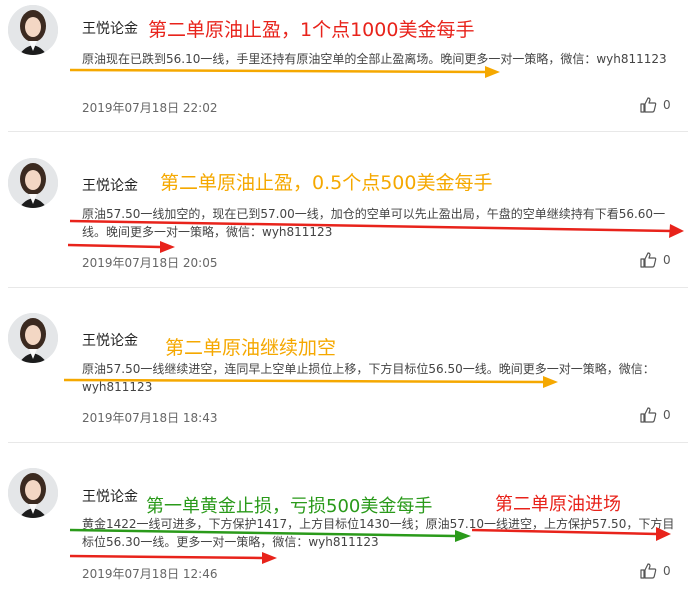  What do you see at coordinates (558, 504) in the screenshot?
I see `headline-annotation: 第二单原油进场` at bounding box center [558, 504].